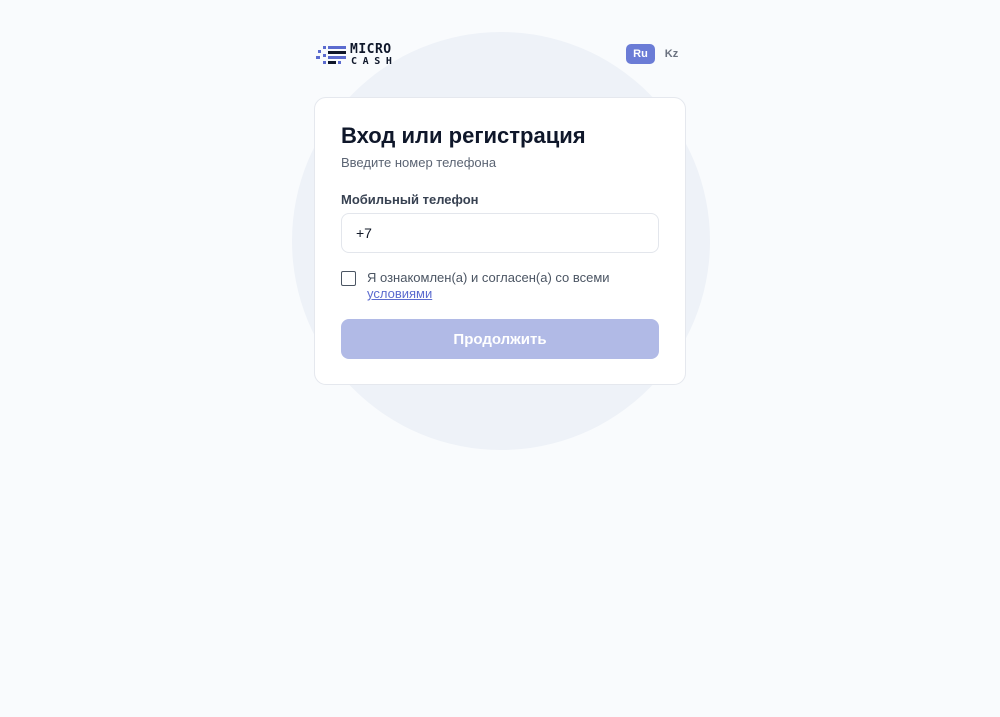  I want to click on brand-logo: MICRO CASH, so click(362, 55).